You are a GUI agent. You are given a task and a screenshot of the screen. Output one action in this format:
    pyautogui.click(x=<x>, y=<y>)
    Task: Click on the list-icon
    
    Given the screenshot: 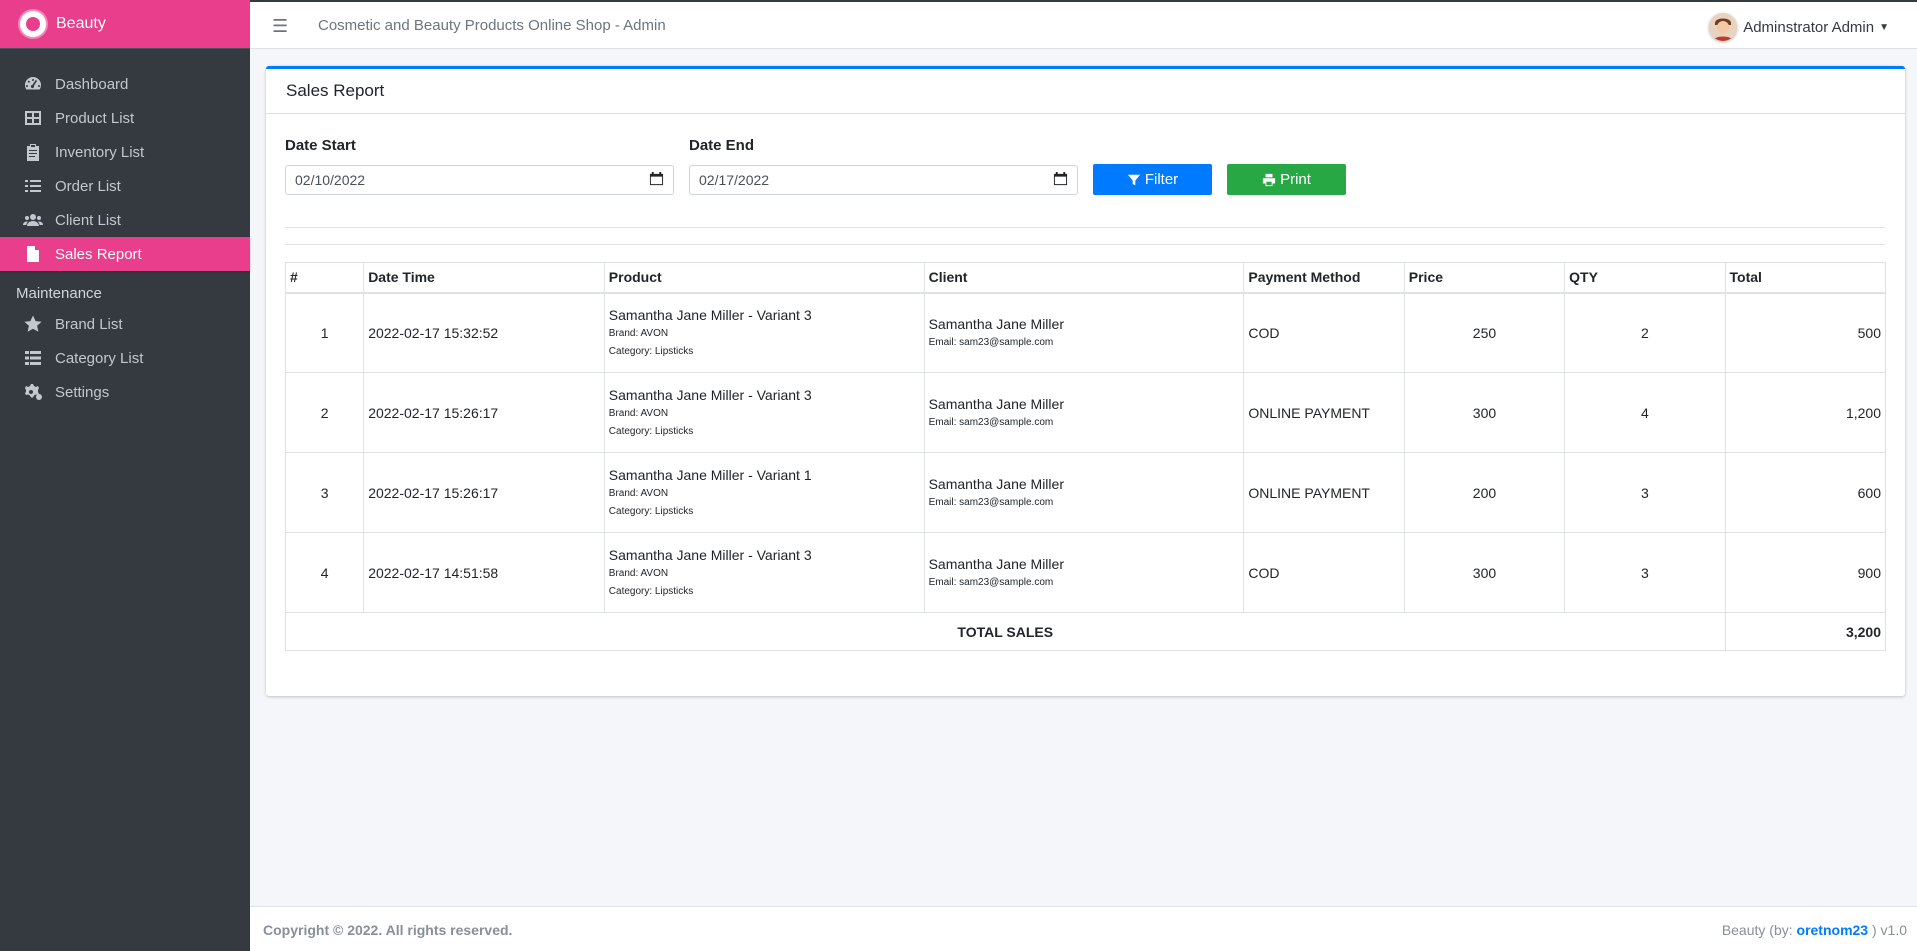 What is the action you would take?
    pyautogui.click(x=33, y=186)
    